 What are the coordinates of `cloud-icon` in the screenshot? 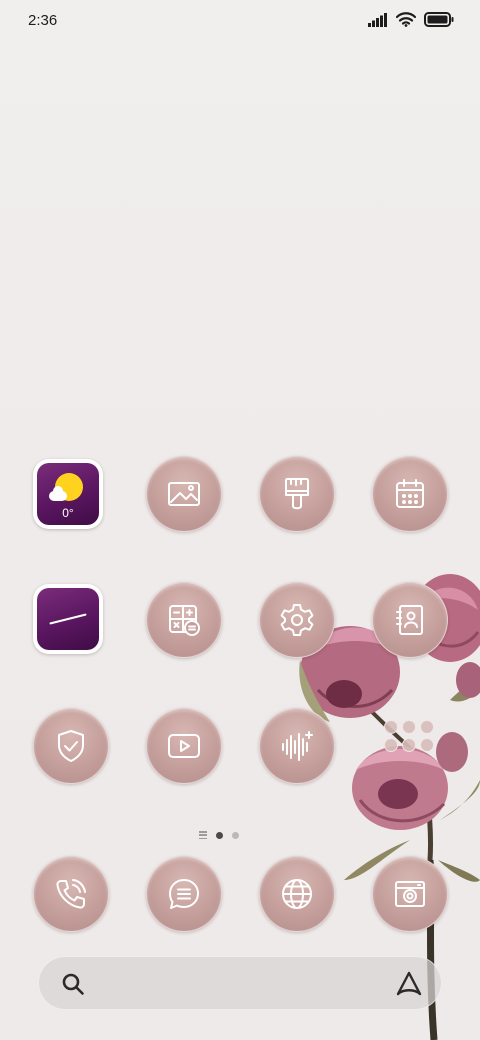 It's located at (58, 493).